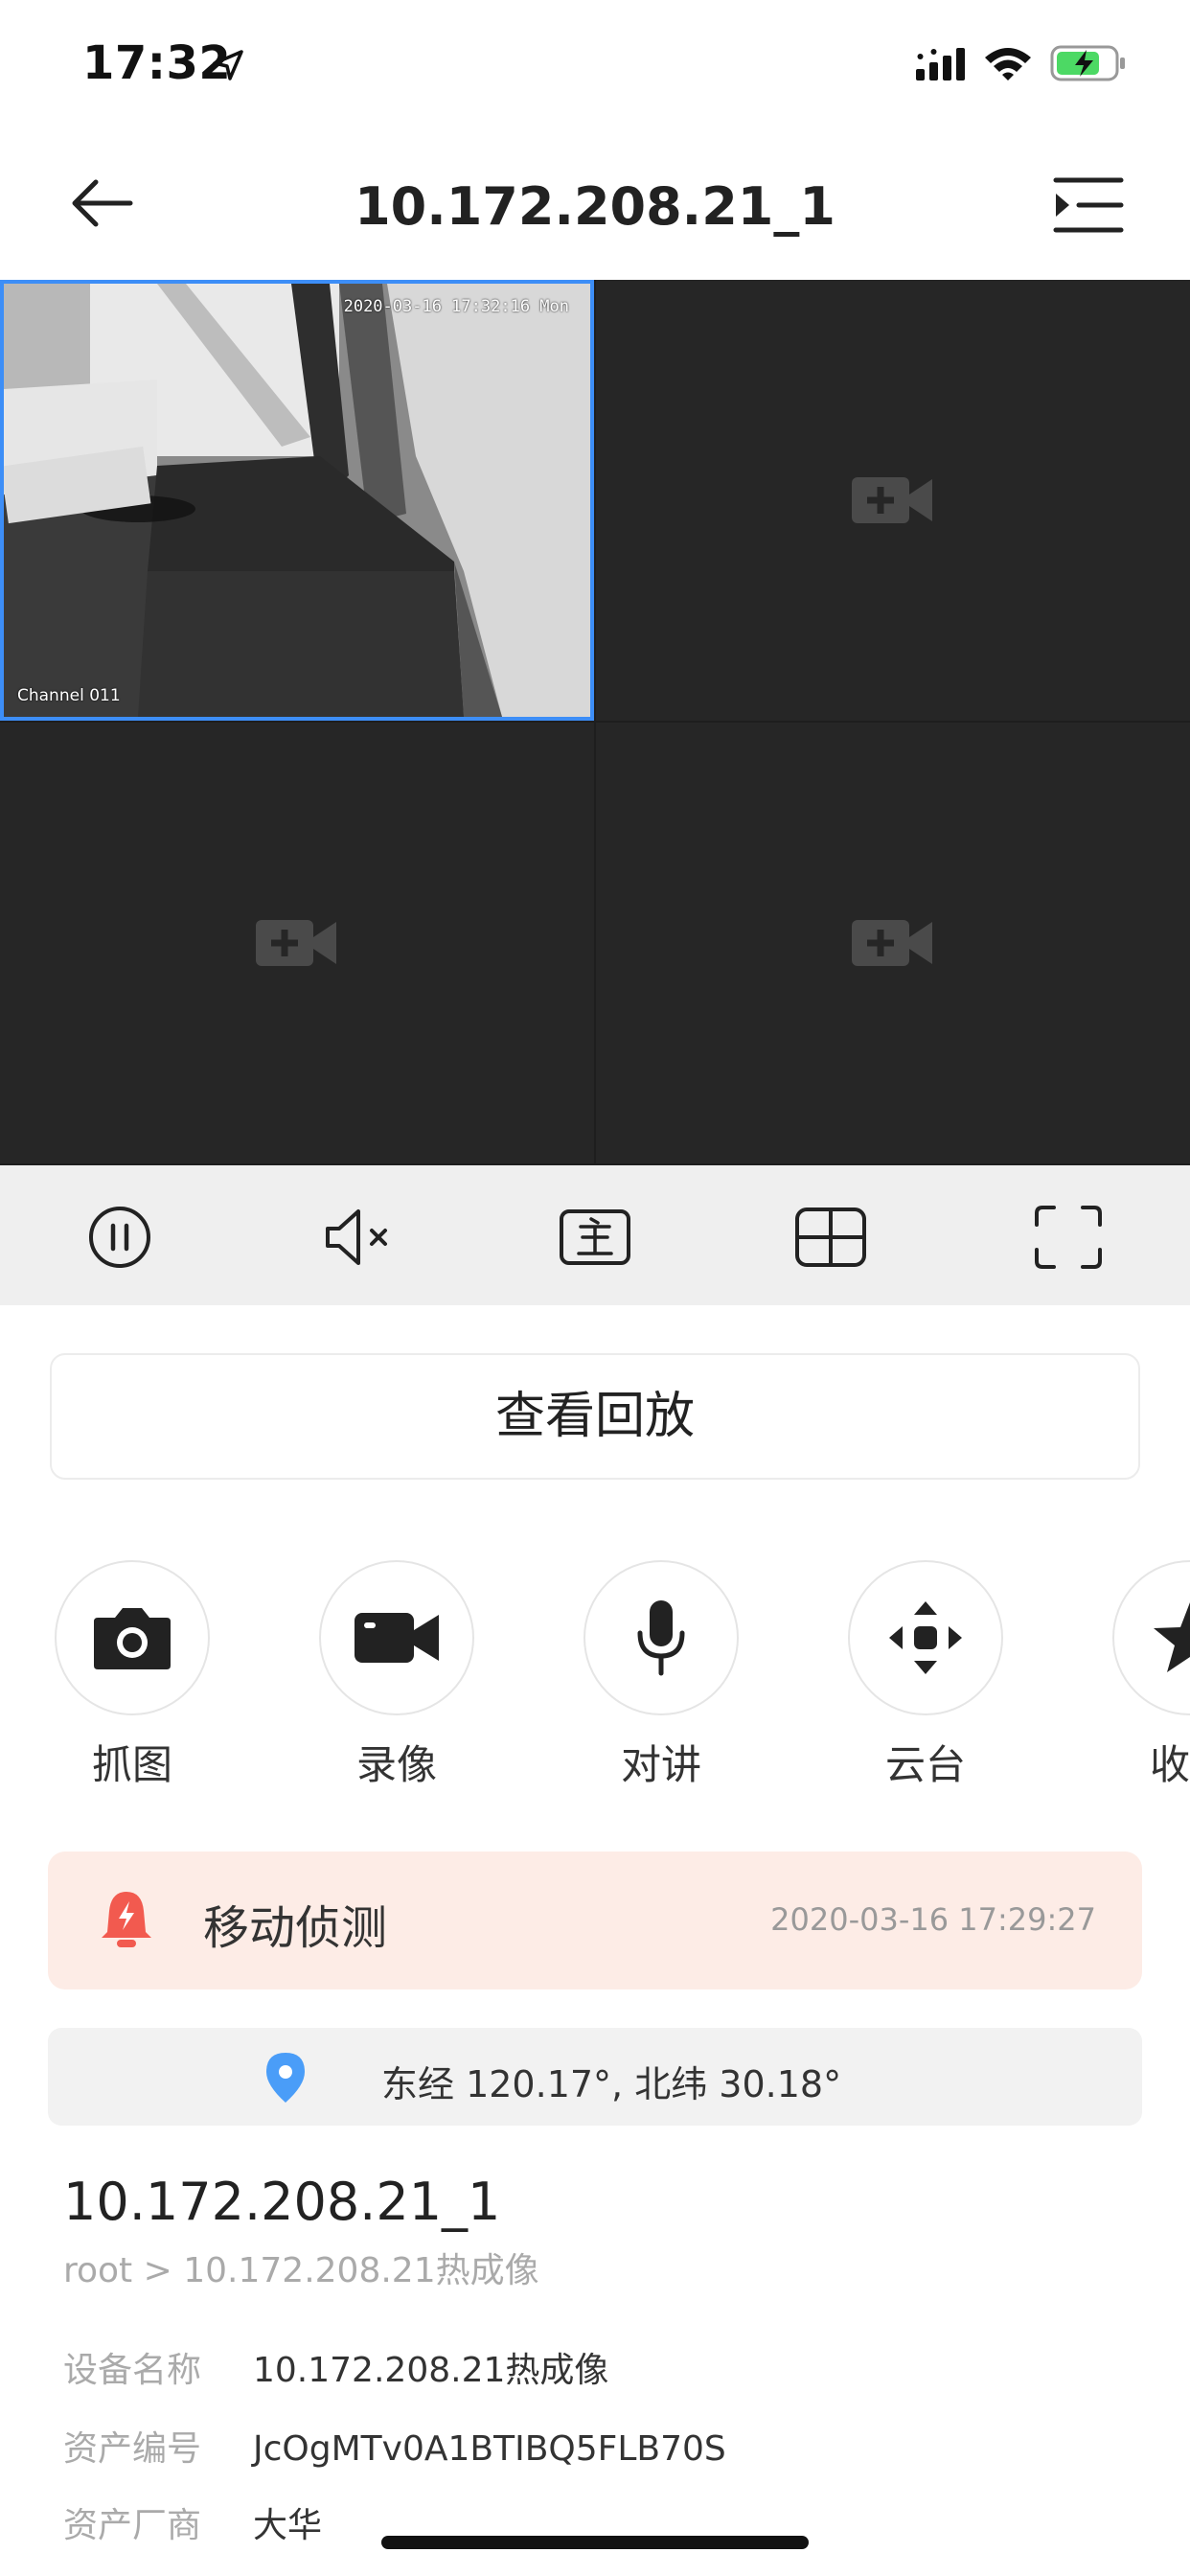 The width and height of the screenshot is (1190, 2576). What do you see at coordinates (1088, 63) in the screenshot?
I see `battery-charging-icon` at bounding box center [1088, 63].